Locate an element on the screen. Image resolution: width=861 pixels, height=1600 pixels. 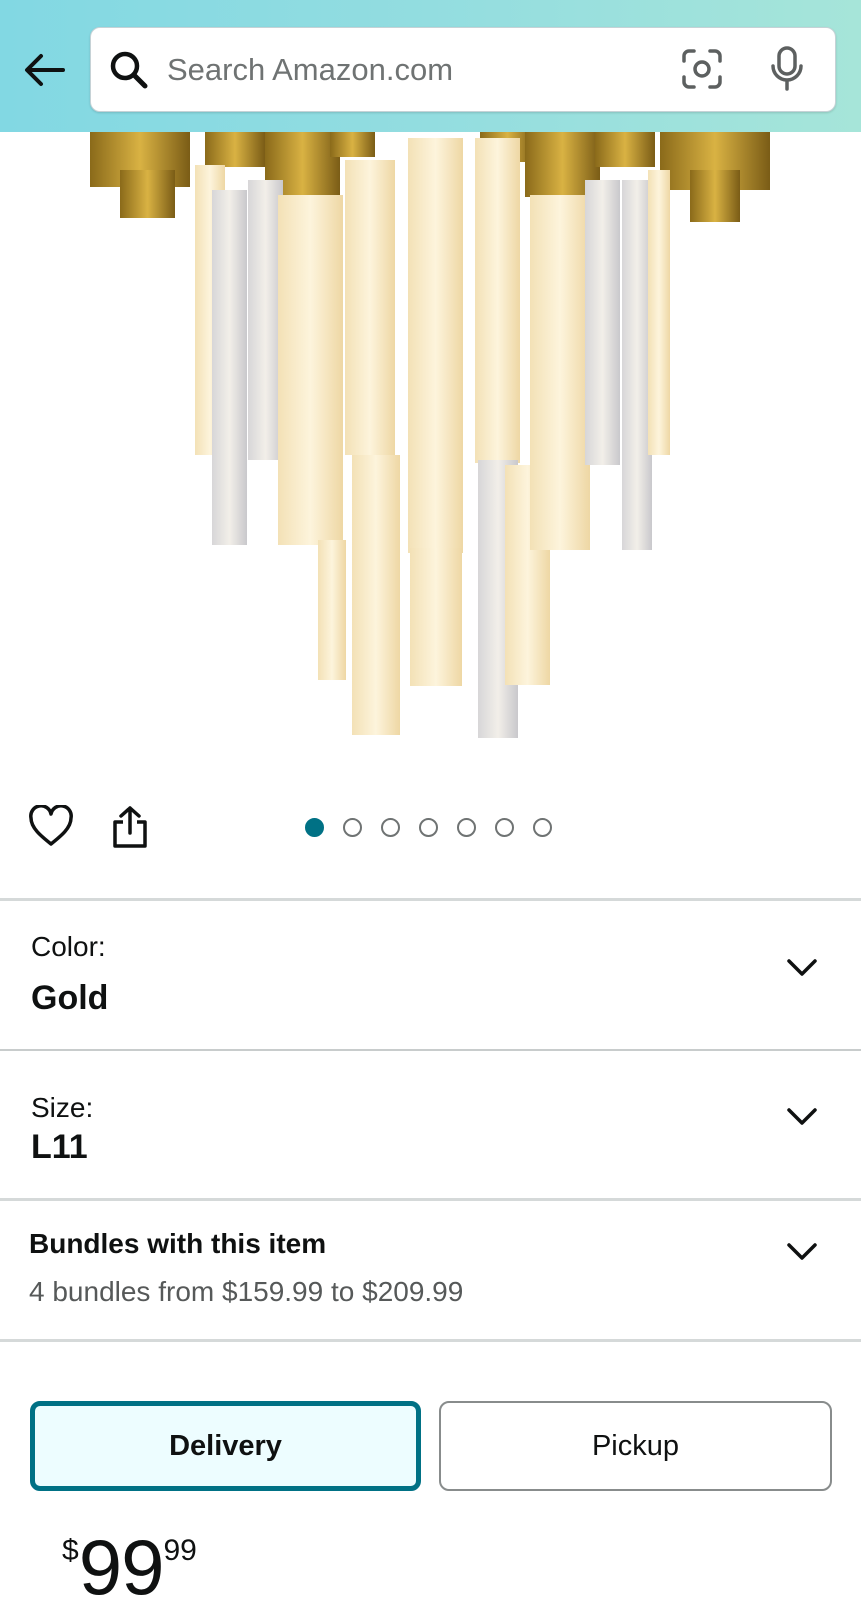
search-box is located at coordinates (463, 69).